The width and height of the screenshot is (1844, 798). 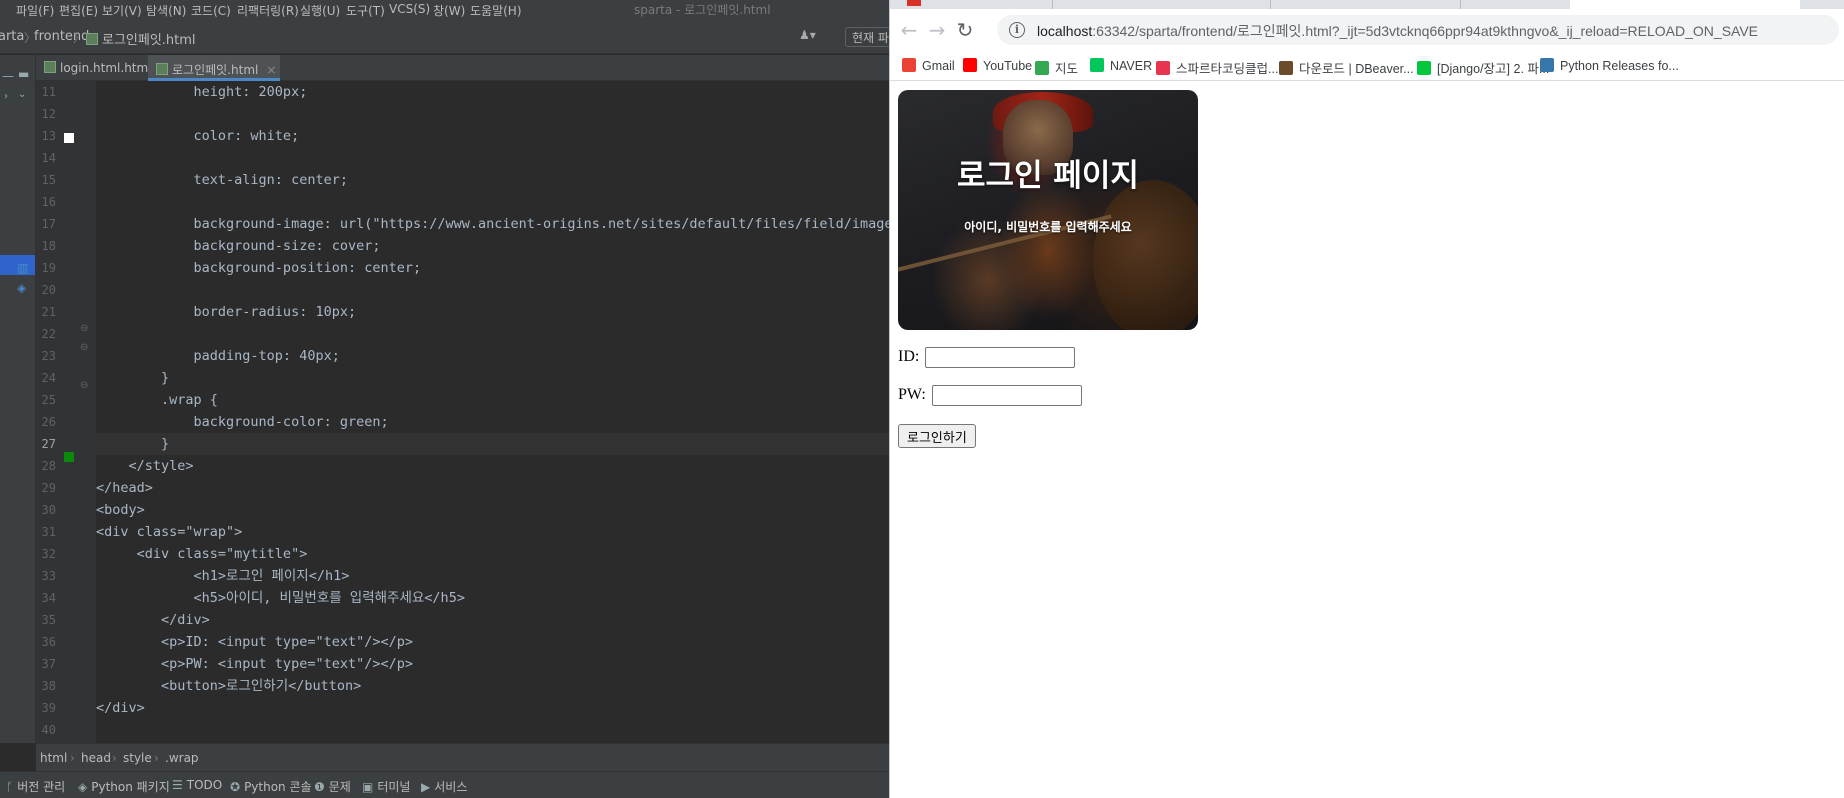 What do you see at coordinates (492, 246) in the screenshot?
I see `code-line: background-size: cover;` at bounding box center [492, 246].